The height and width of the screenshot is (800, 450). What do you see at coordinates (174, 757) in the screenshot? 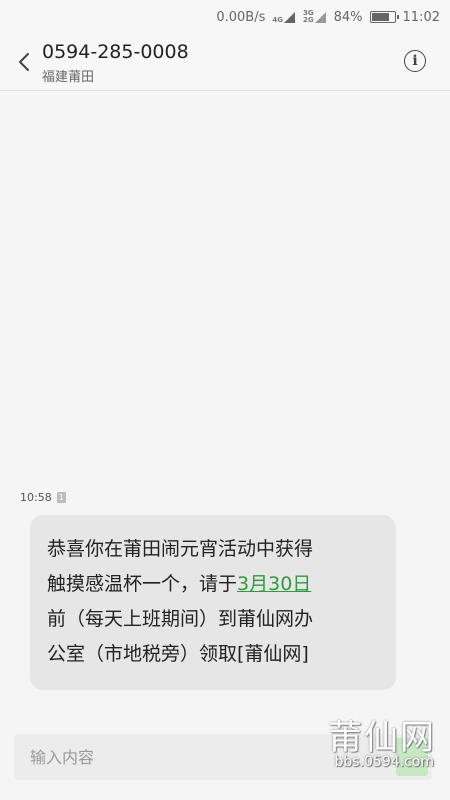
I see `message-input` at bounding box center [174, 757].